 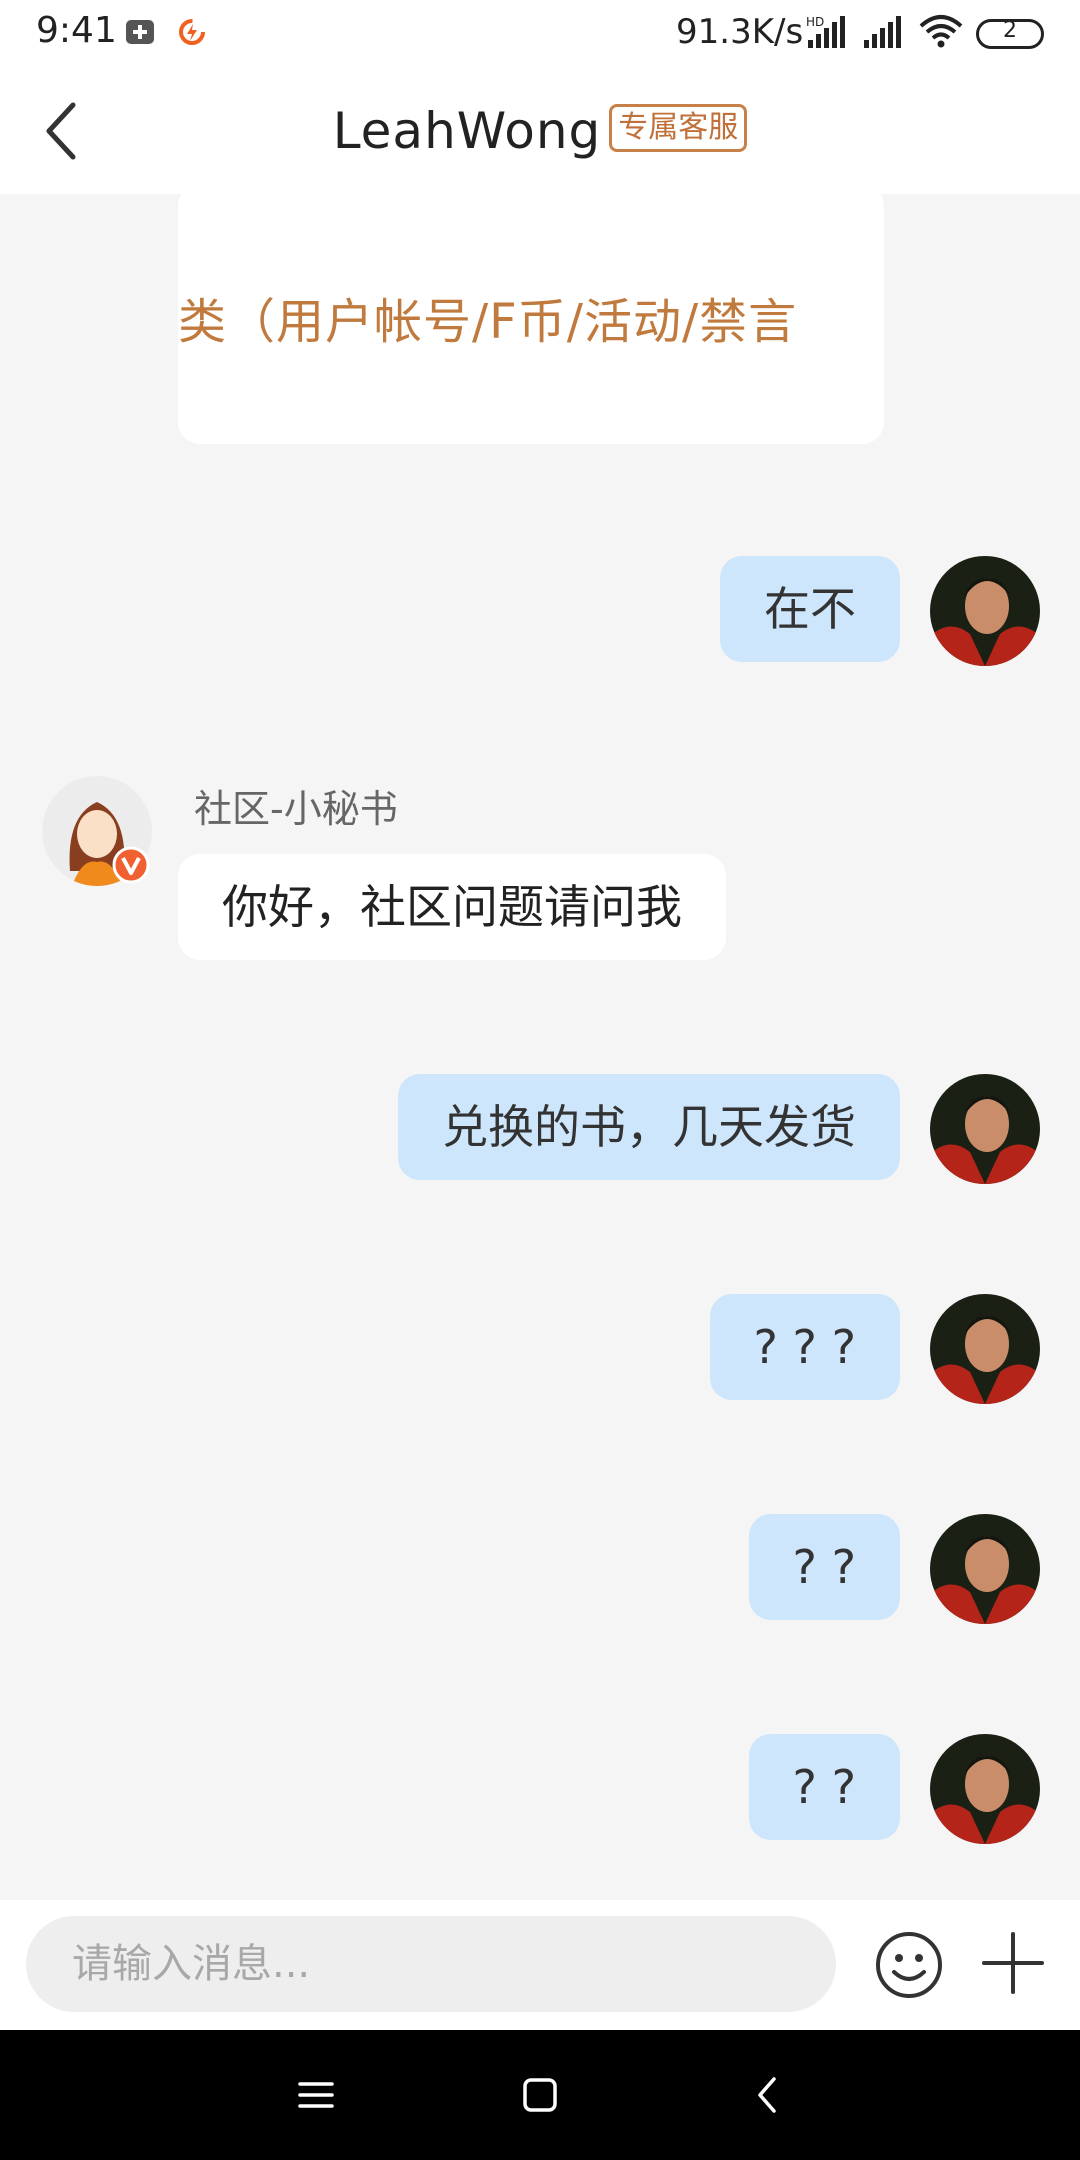 I want to click on menu-icon, so click(x=316, y=2095).